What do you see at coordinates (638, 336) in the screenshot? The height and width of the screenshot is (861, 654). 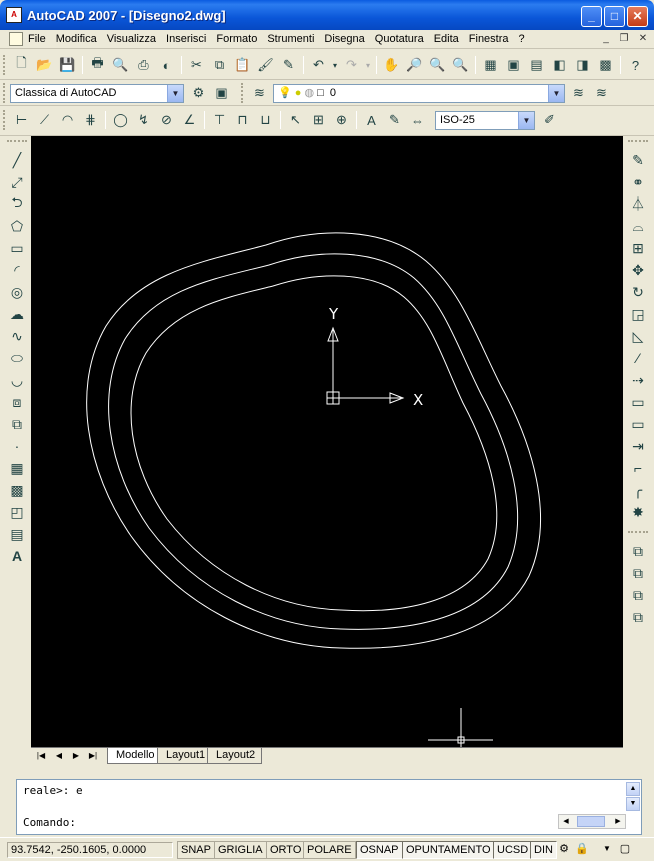 I see `stretch-icon: ◺` at bounding box center [638, 336].